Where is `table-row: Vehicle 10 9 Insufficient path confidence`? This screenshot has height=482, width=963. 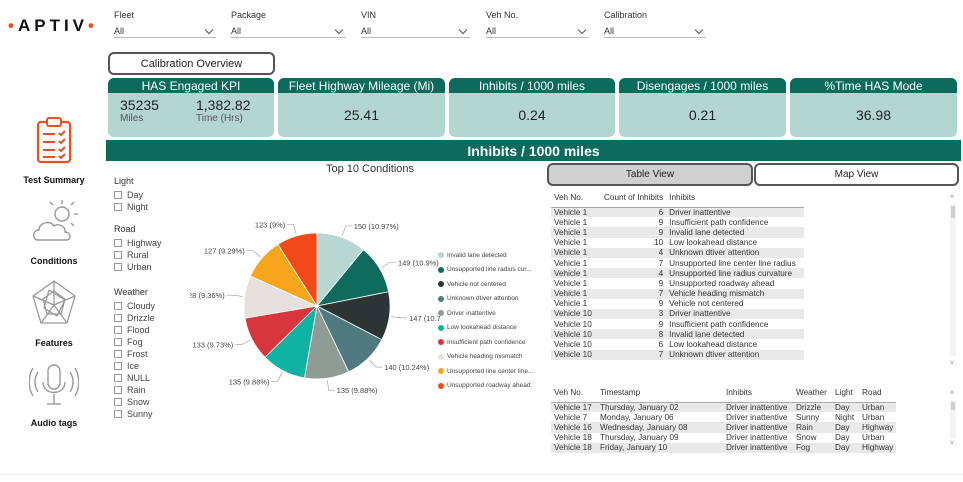 table-row: Vehicle 10 9 Insufficient path confidence is located at coordinates (677, 324).